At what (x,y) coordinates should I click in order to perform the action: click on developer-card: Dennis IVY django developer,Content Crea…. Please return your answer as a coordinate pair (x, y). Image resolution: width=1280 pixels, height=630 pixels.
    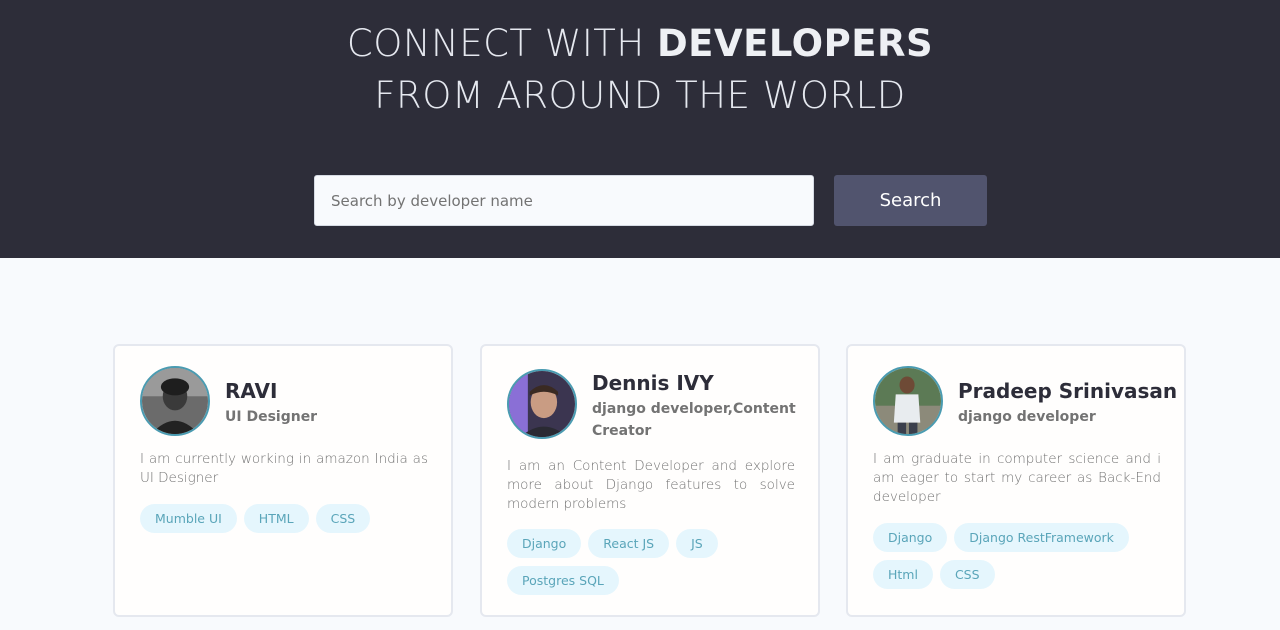
    Looking at the image, I should click on (650, 480).